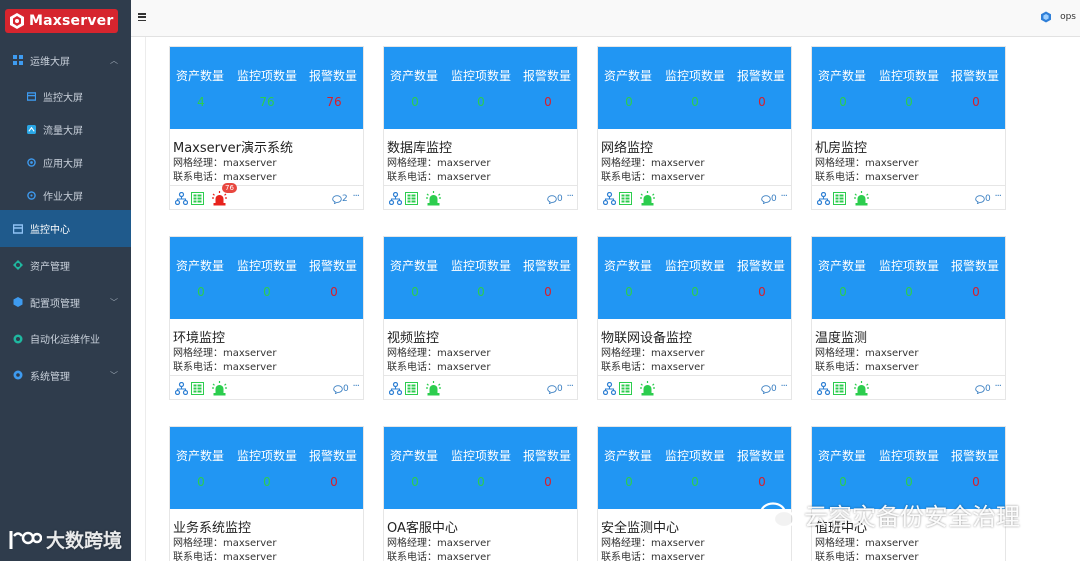 This screenshot has width=1080, height=561. I want to click on stat-value-alarms: 76, so click(334, 102).